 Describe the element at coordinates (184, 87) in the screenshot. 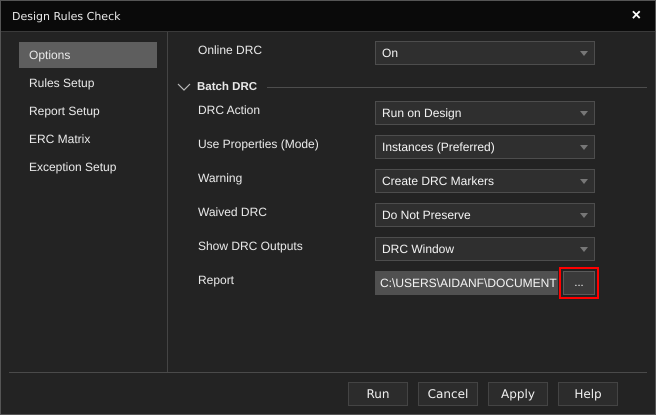

I see `chevron-icon` at that location.